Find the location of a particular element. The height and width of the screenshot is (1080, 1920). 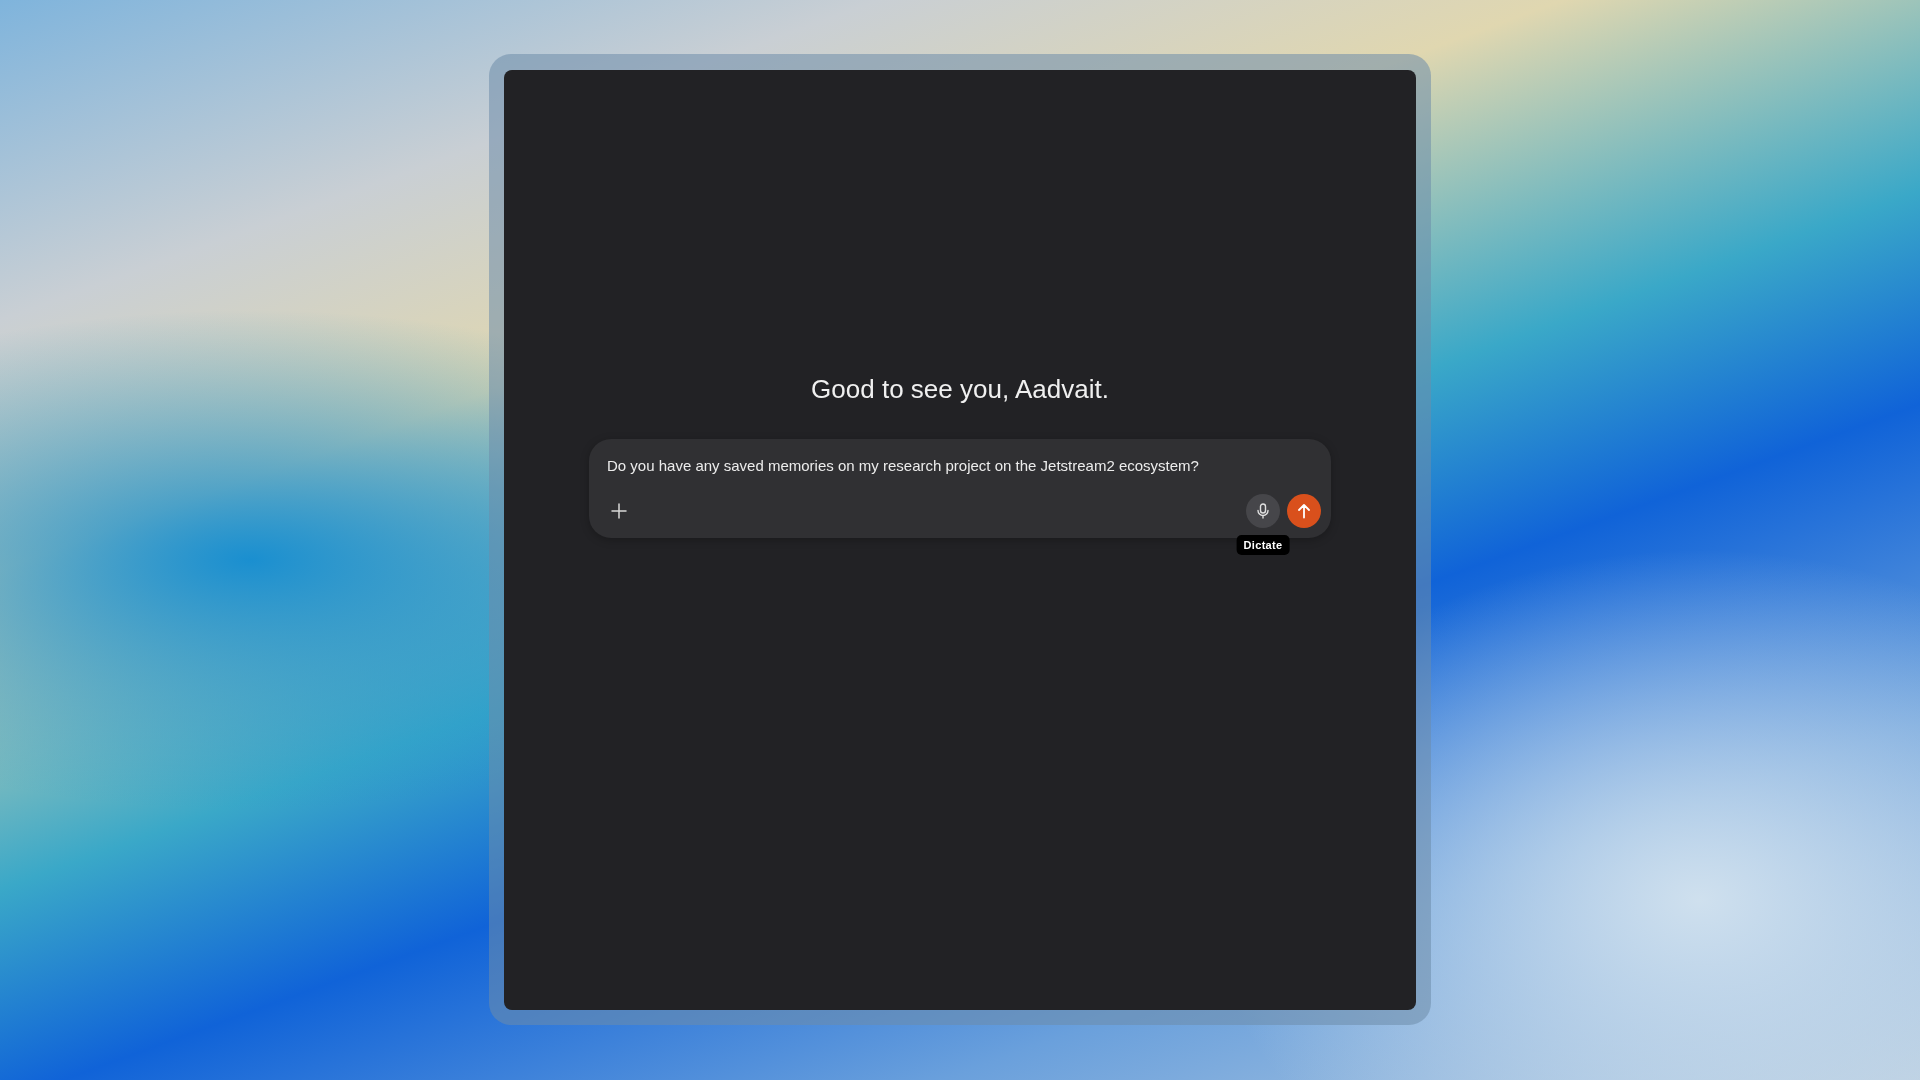

arrow-up-icon is located at coordinates (1304, 511).